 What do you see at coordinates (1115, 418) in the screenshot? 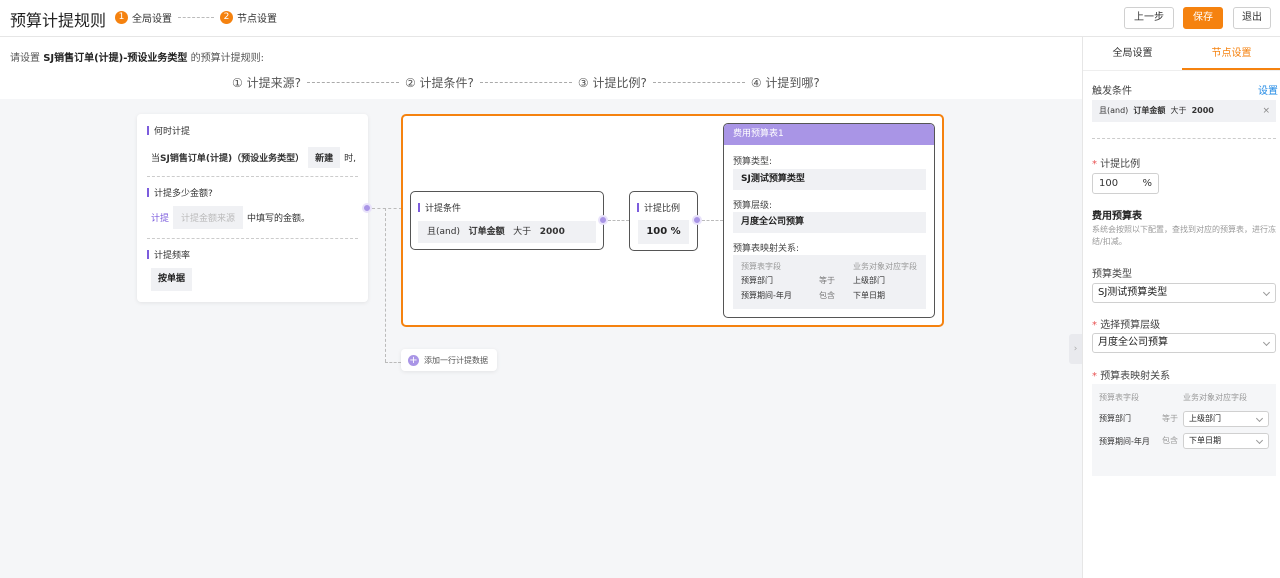
I see `map-row-field: 预算部门` at bounding box center [1115, 418].